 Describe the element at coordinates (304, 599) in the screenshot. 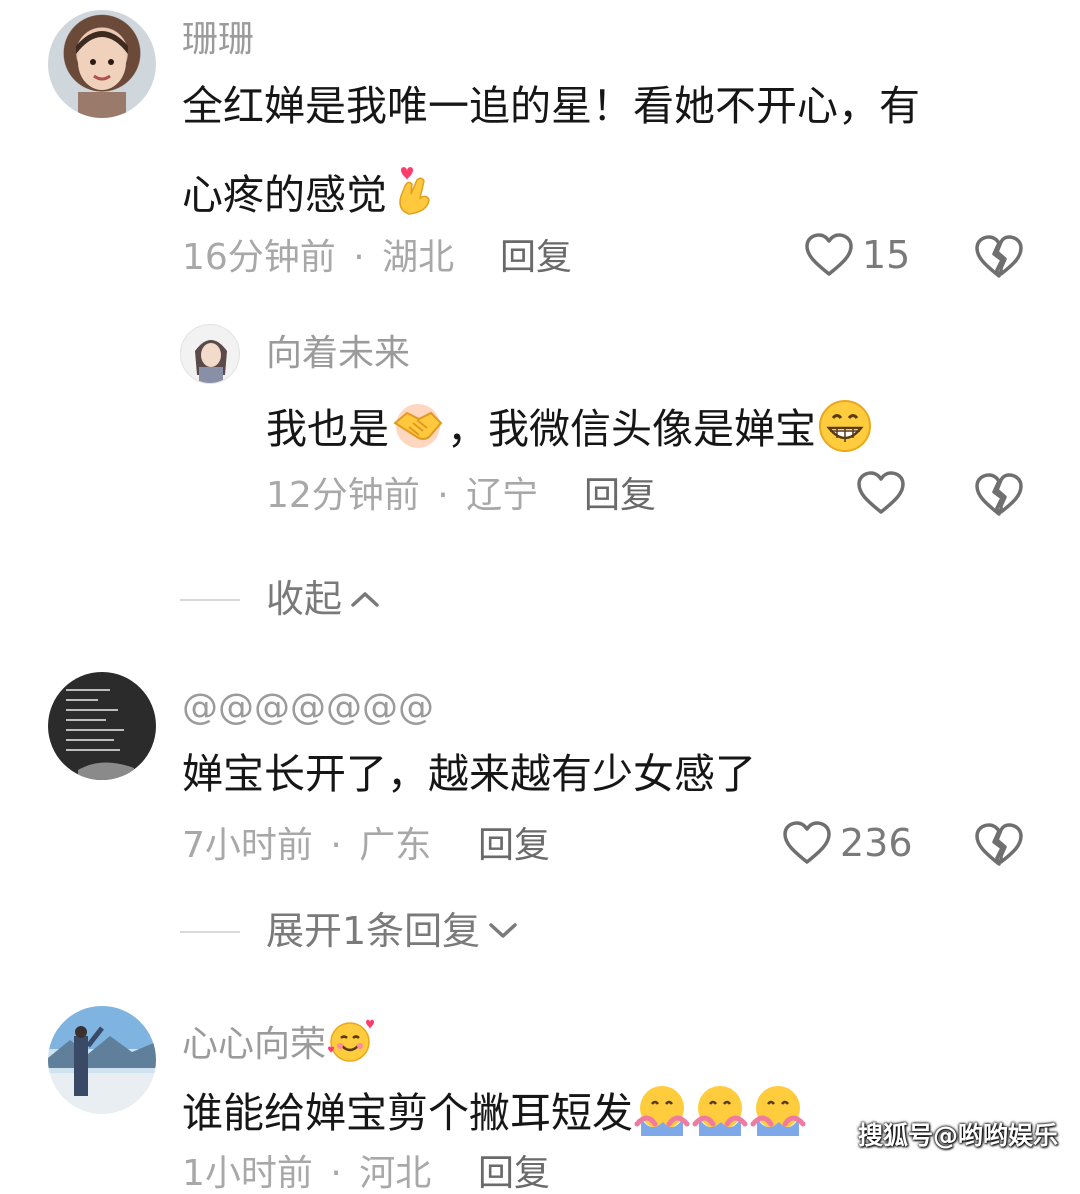

I see `collapse-label: 收起` at that location.